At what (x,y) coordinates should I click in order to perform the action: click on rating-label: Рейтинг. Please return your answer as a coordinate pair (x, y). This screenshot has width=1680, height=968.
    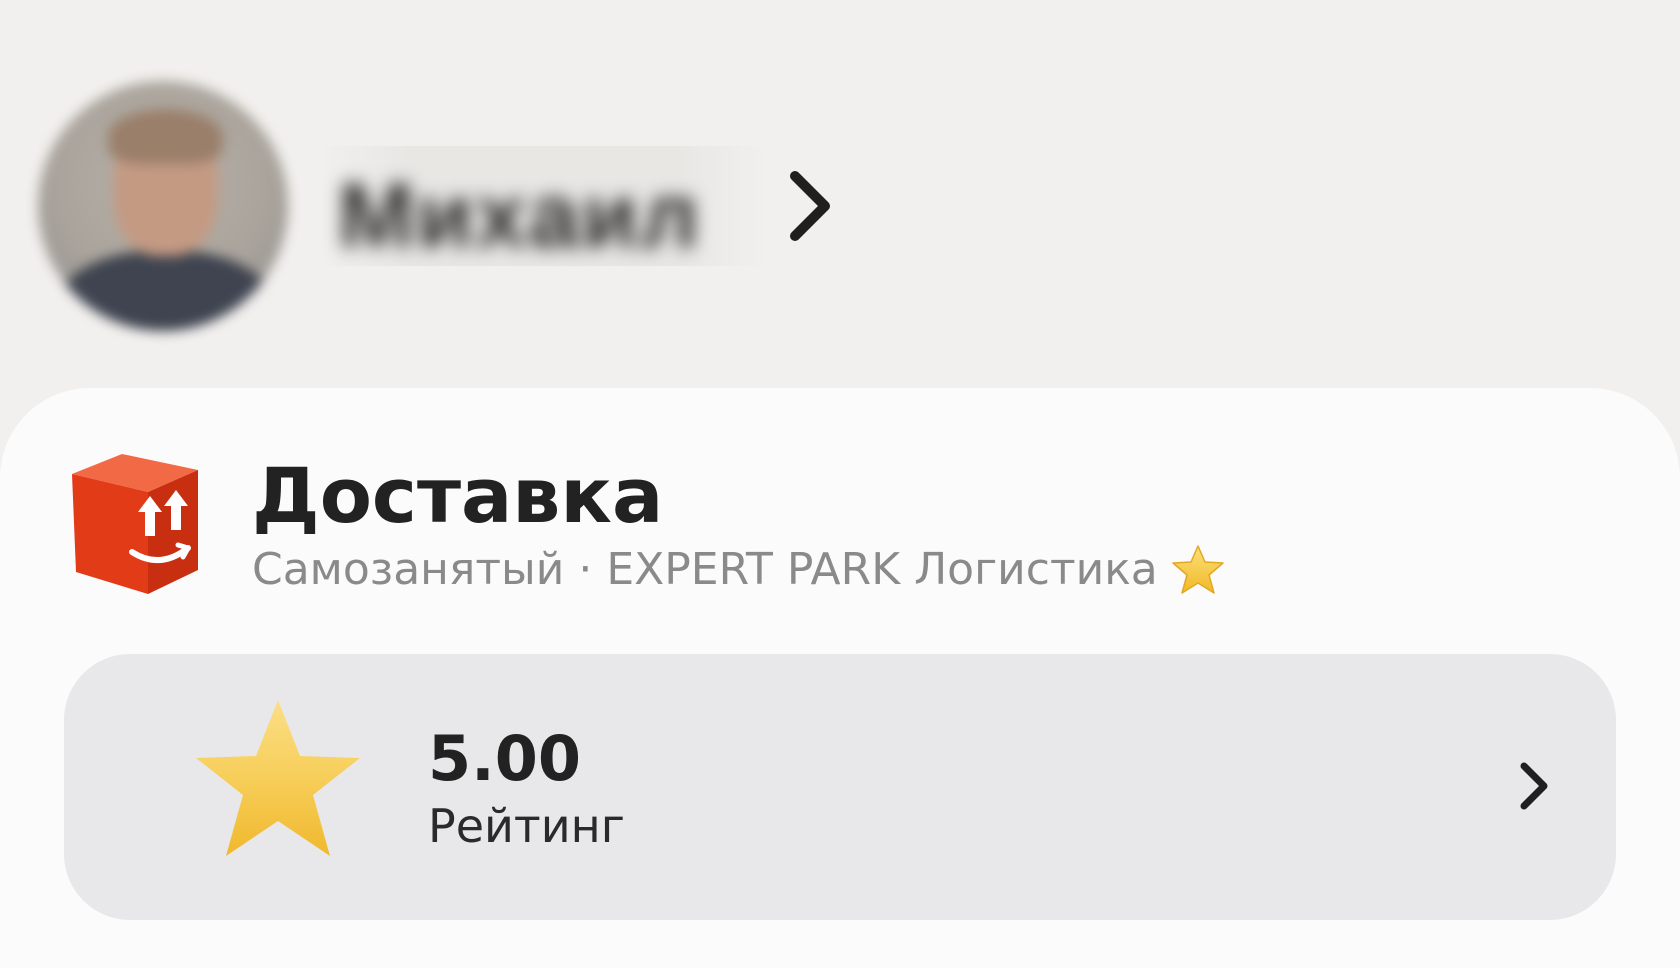
    Looking at the image, I should click on (526, 826).